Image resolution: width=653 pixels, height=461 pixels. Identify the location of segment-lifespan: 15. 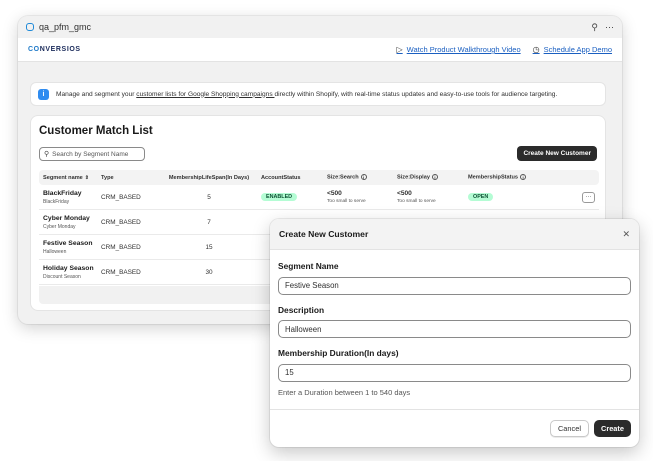
(209, 247).